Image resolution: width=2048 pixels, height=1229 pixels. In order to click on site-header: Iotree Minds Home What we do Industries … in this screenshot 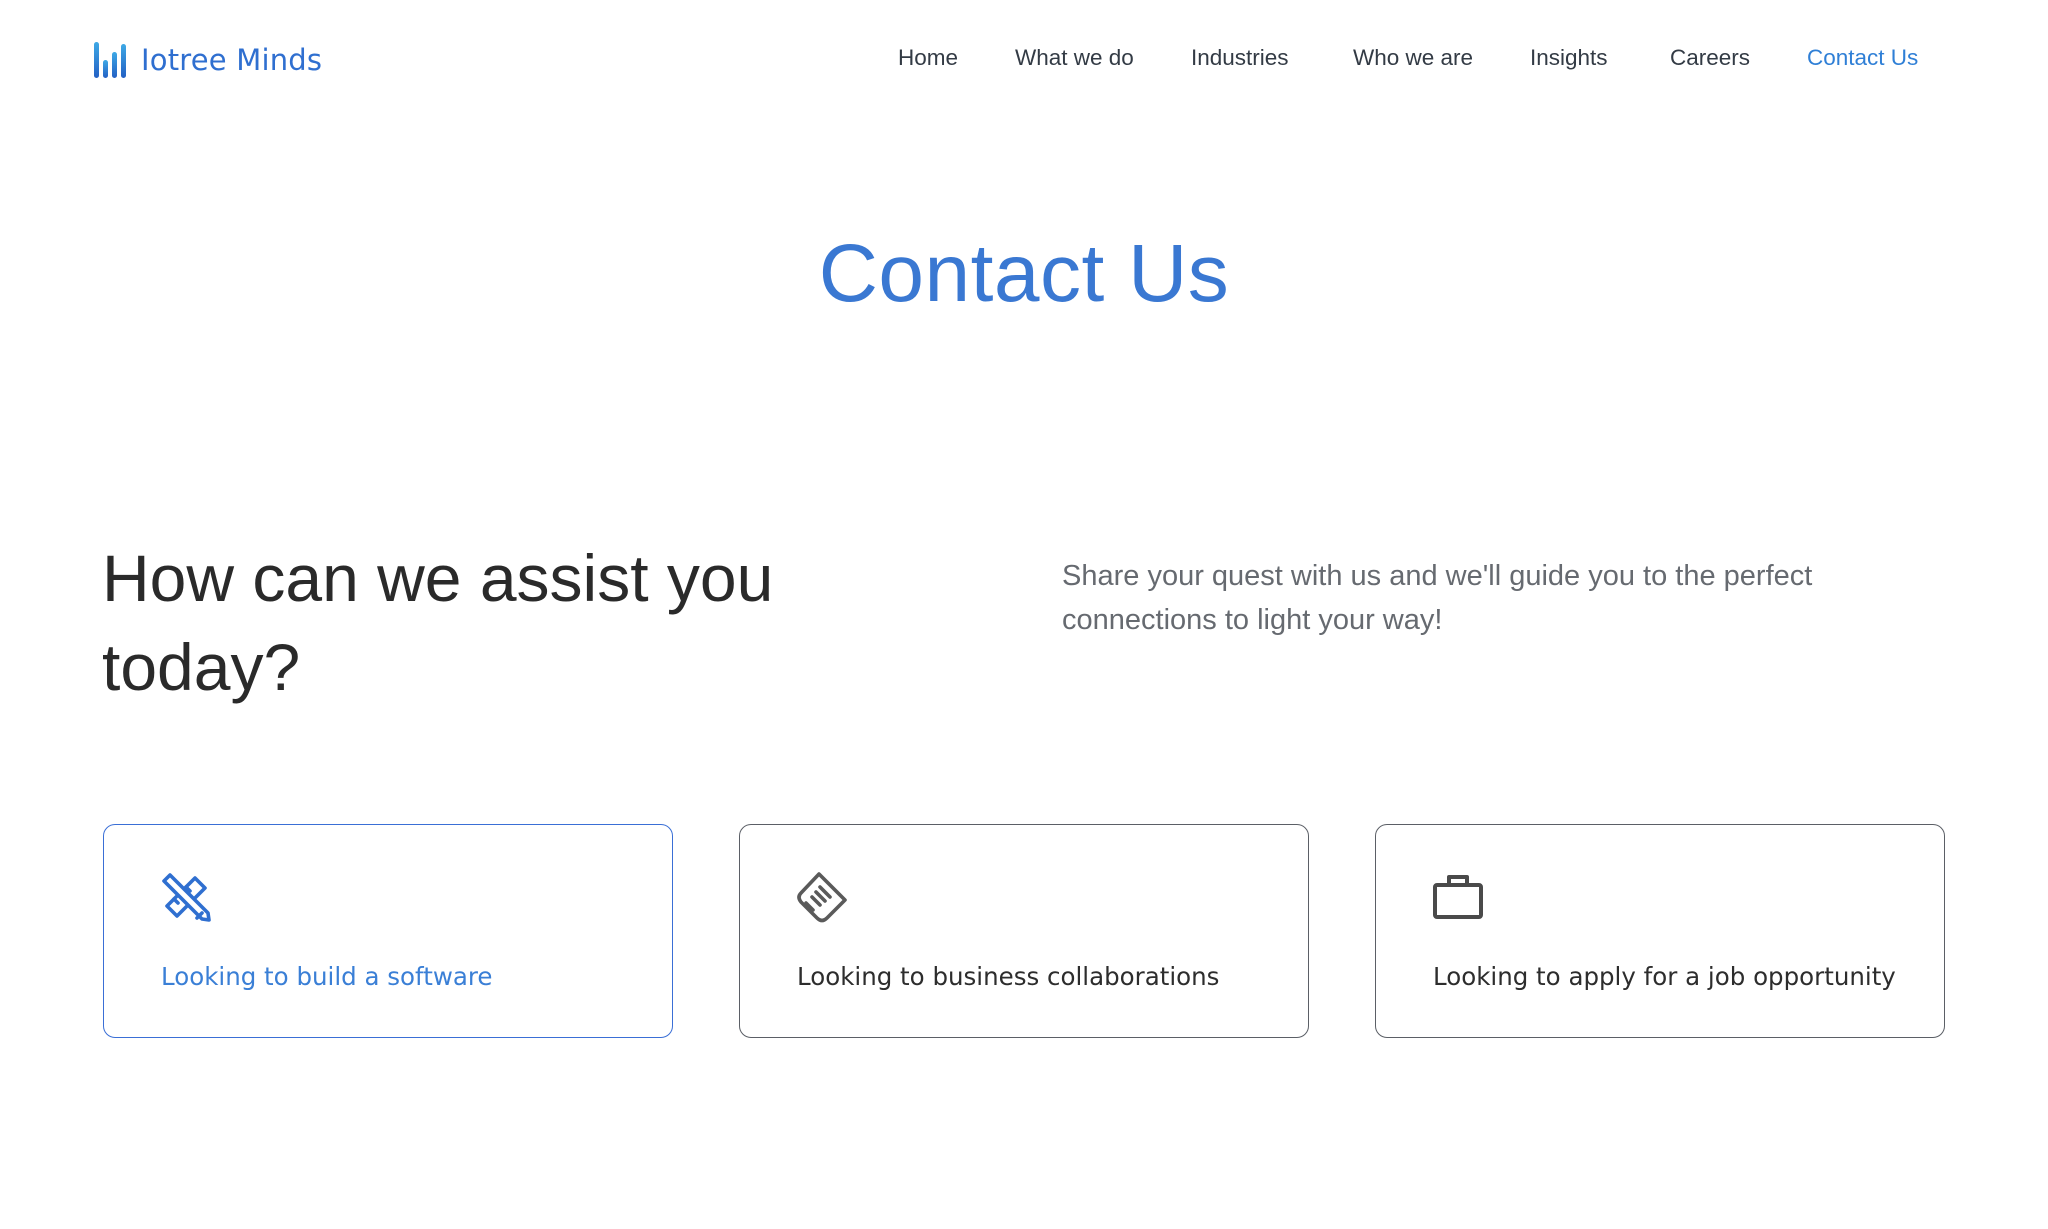, I will do `click(1024, 60)`.